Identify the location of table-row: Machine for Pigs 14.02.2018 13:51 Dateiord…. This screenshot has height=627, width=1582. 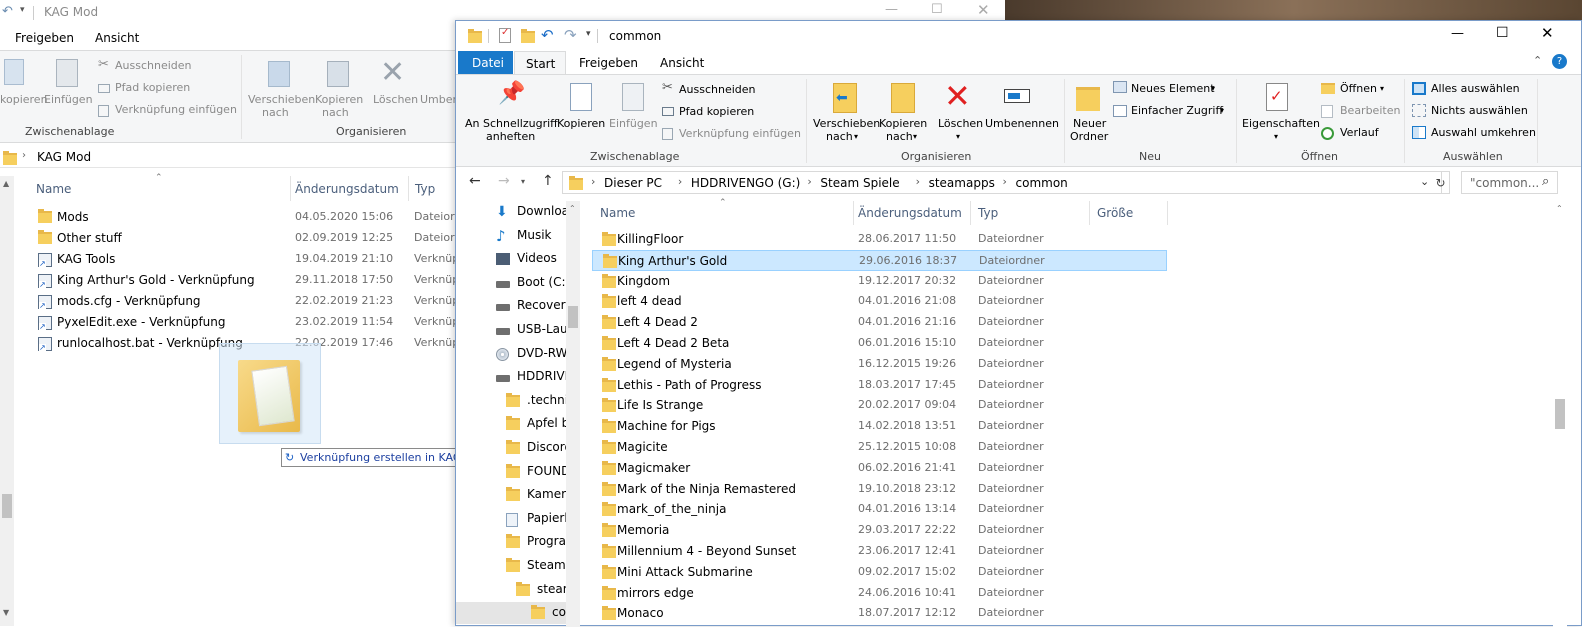
(879, 426).